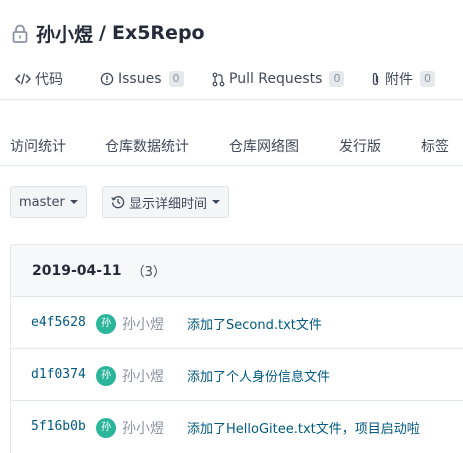  I want to click on subtab-network-graph: 仓库网络图, so click(264, 146).